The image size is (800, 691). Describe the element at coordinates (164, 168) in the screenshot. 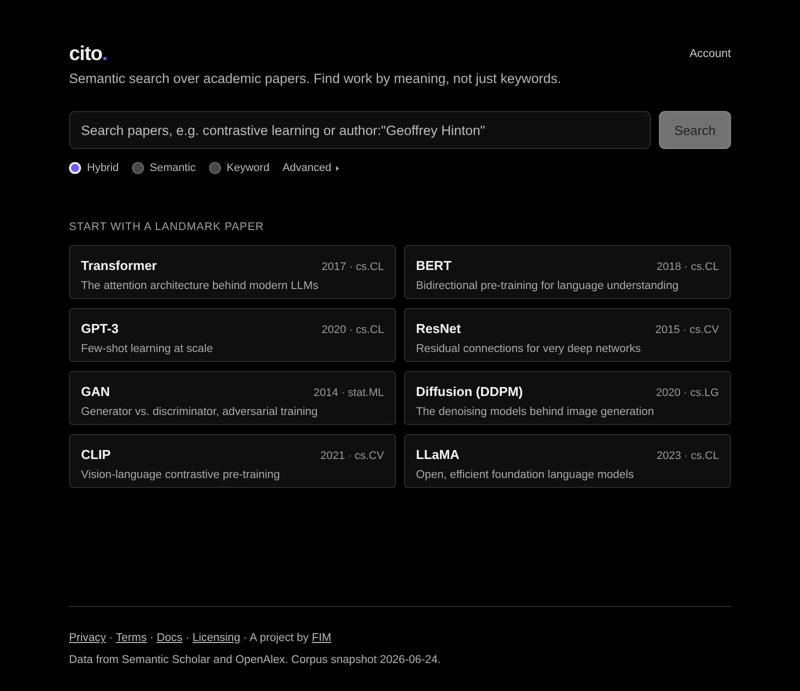

I see `search-mode-radio: Semantic` at that location.